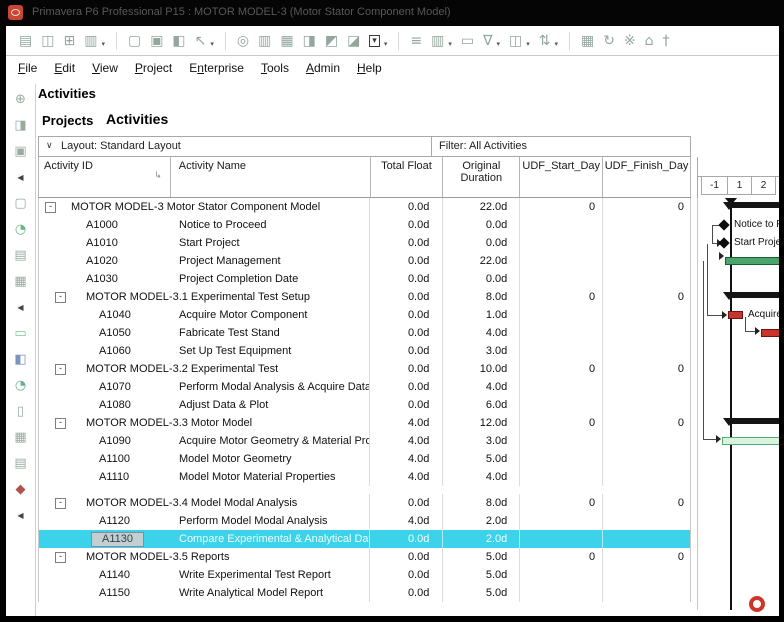 Image resolution: width=784 pixels, height=622 pixels. Describe the element at coordinates (364, 279) in the screenshot. I see `table-row: A1030 Project Completion Date 0.0d 0.0d` at that location.